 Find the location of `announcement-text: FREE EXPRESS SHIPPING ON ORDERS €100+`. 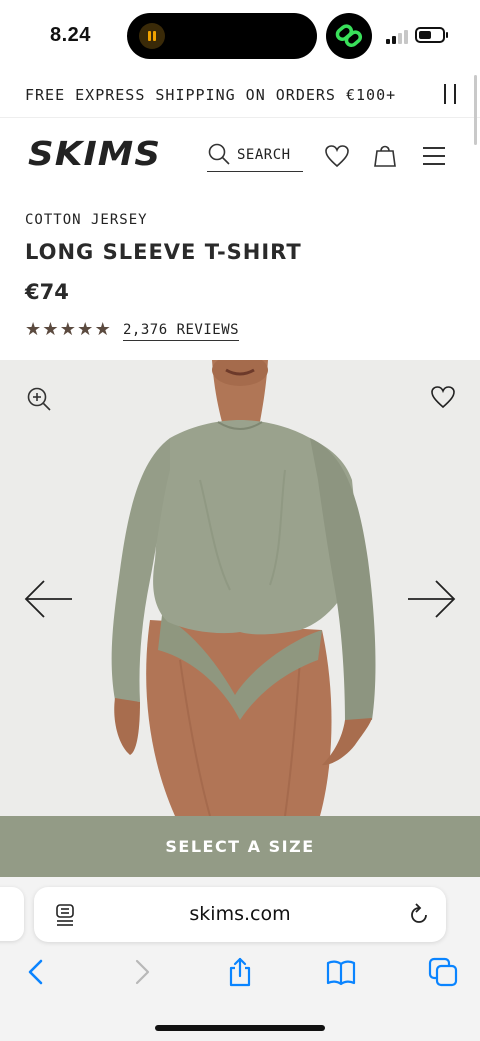

announcement-text: FREE EXPRESS SHIPPING ON ORDERS €100+ is located at coordinates (211, 95).